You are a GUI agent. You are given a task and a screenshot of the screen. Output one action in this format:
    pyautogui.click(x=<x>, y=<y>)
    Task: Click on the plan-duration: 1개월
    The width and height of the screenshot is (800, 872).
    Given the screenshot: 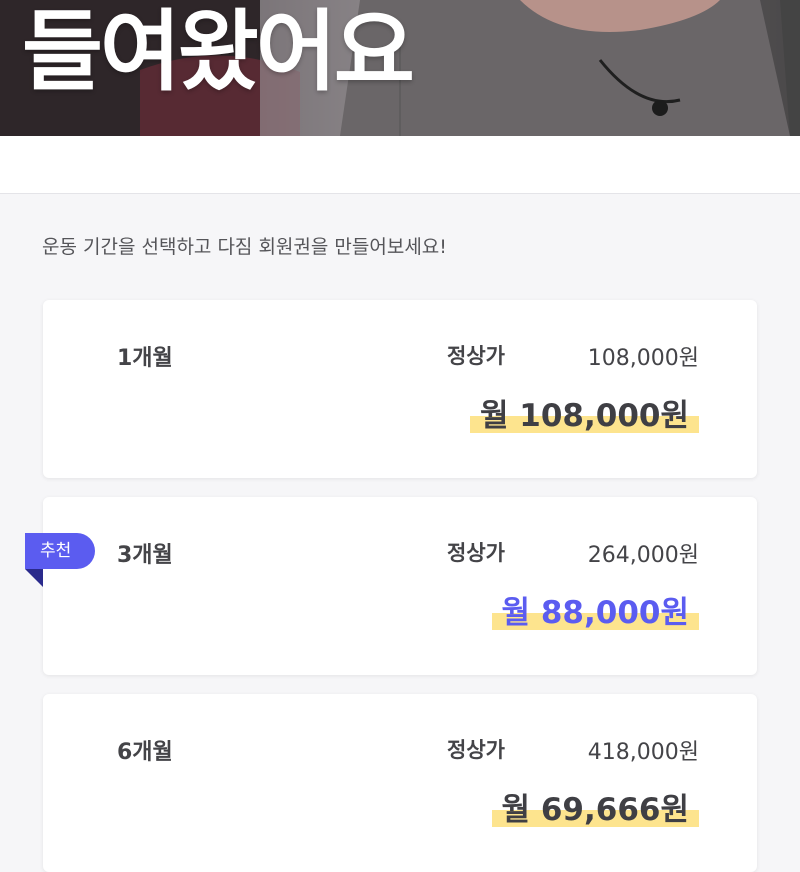 What is the action you would take?
    pyautogui.click(x=145, y=358)
    